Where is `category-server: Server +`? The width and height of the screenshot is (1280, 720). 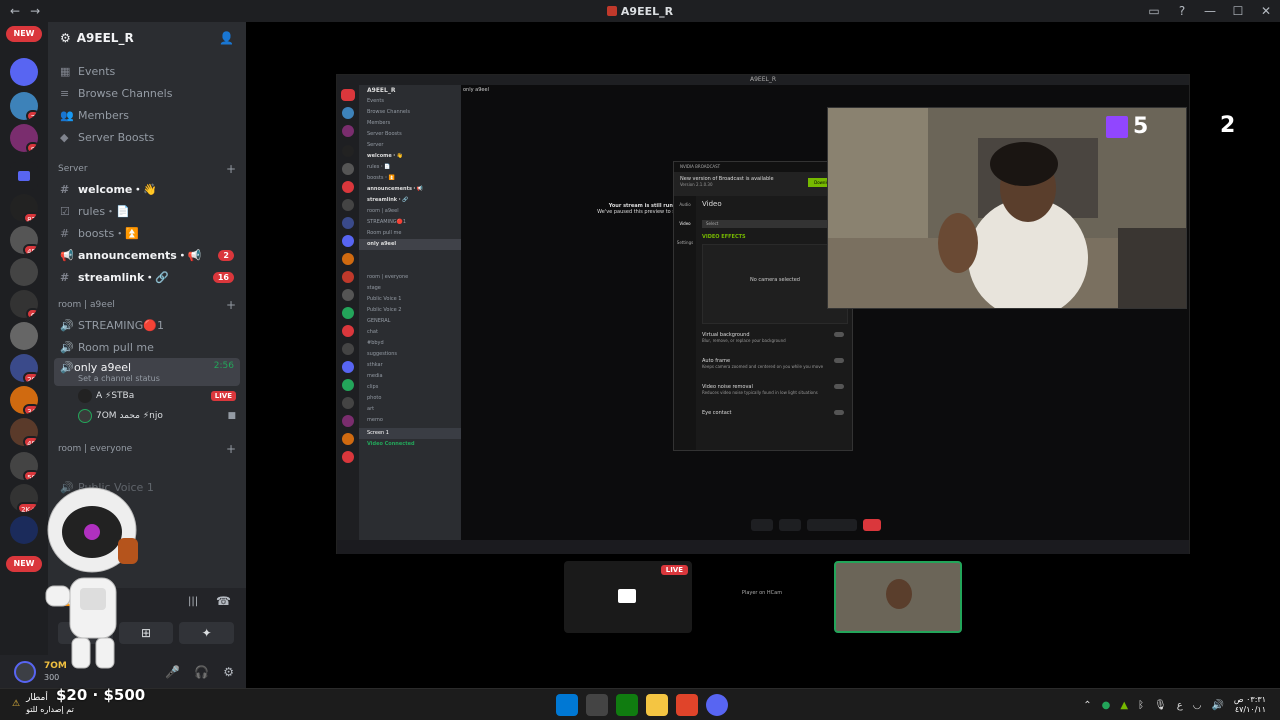 category-server: Server + is located at coordinates (147, 169).